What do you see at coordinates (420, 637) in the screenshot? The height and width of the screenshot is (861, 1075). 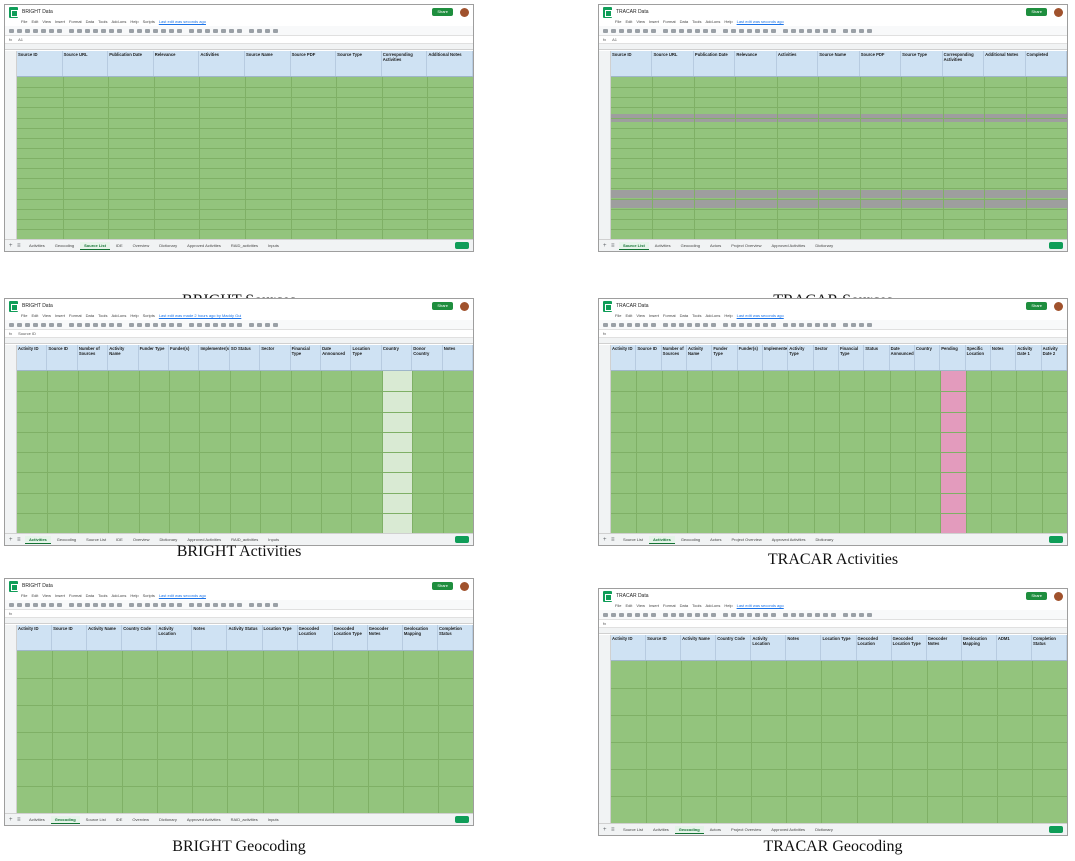 I see `column-header: Geolocation Mapping` at bounding box center [420, 637].